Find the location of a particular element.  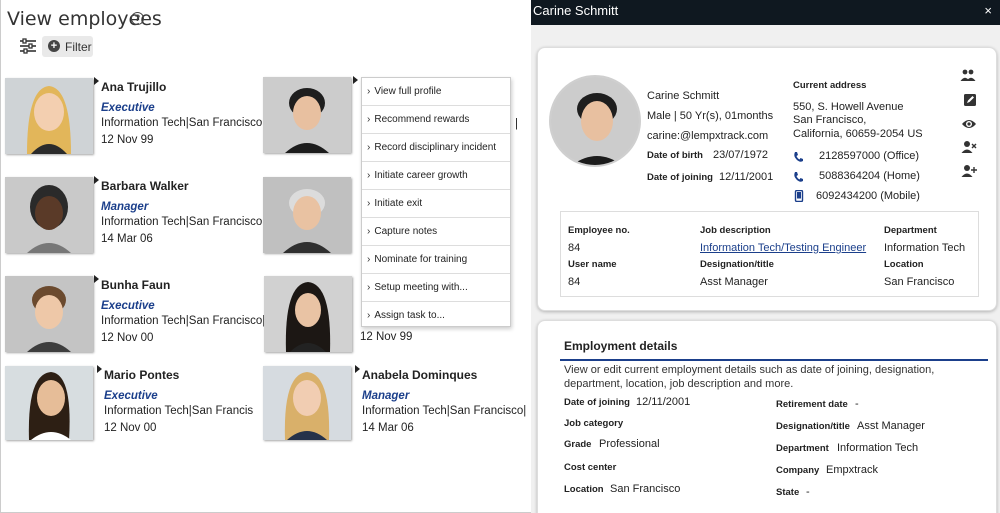

title-divider is located at coordinates (774, 360).